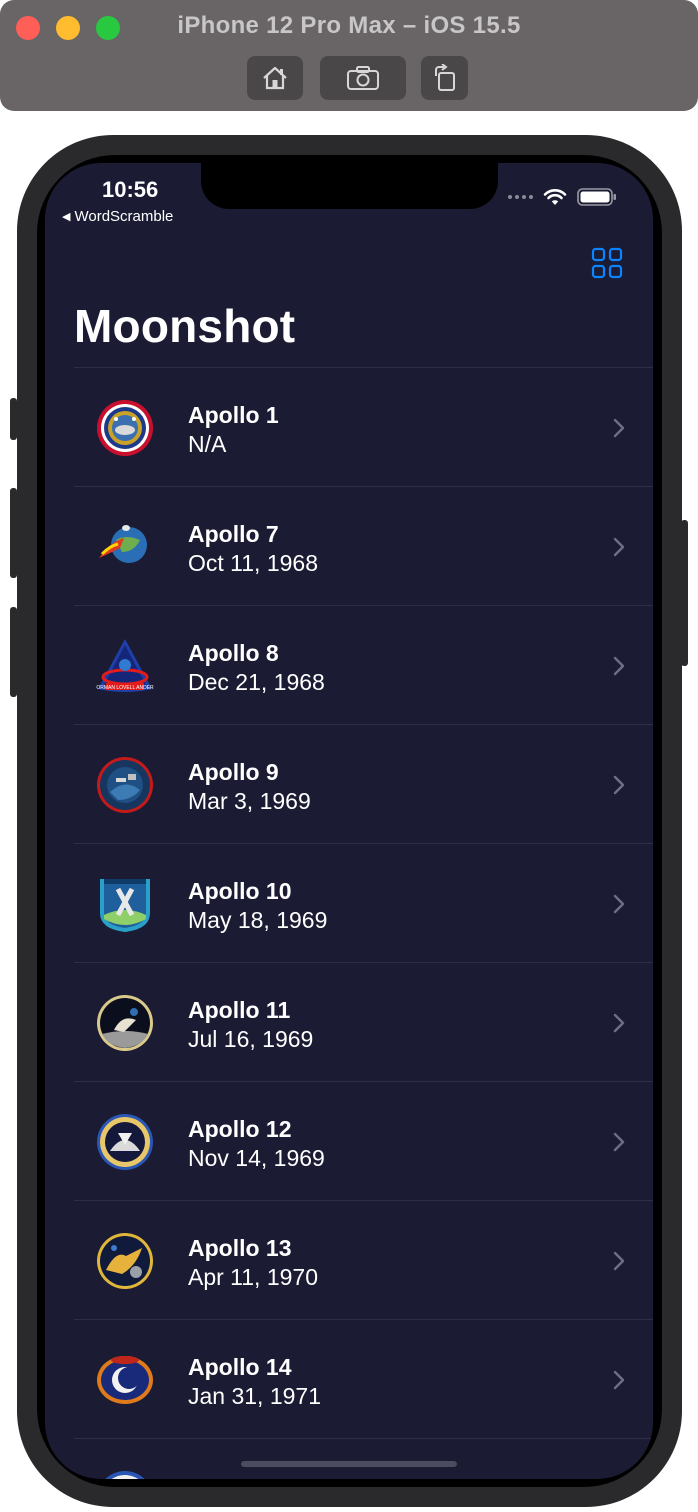  I want to click on apollo-7-patch-icon, so click(125, 547).